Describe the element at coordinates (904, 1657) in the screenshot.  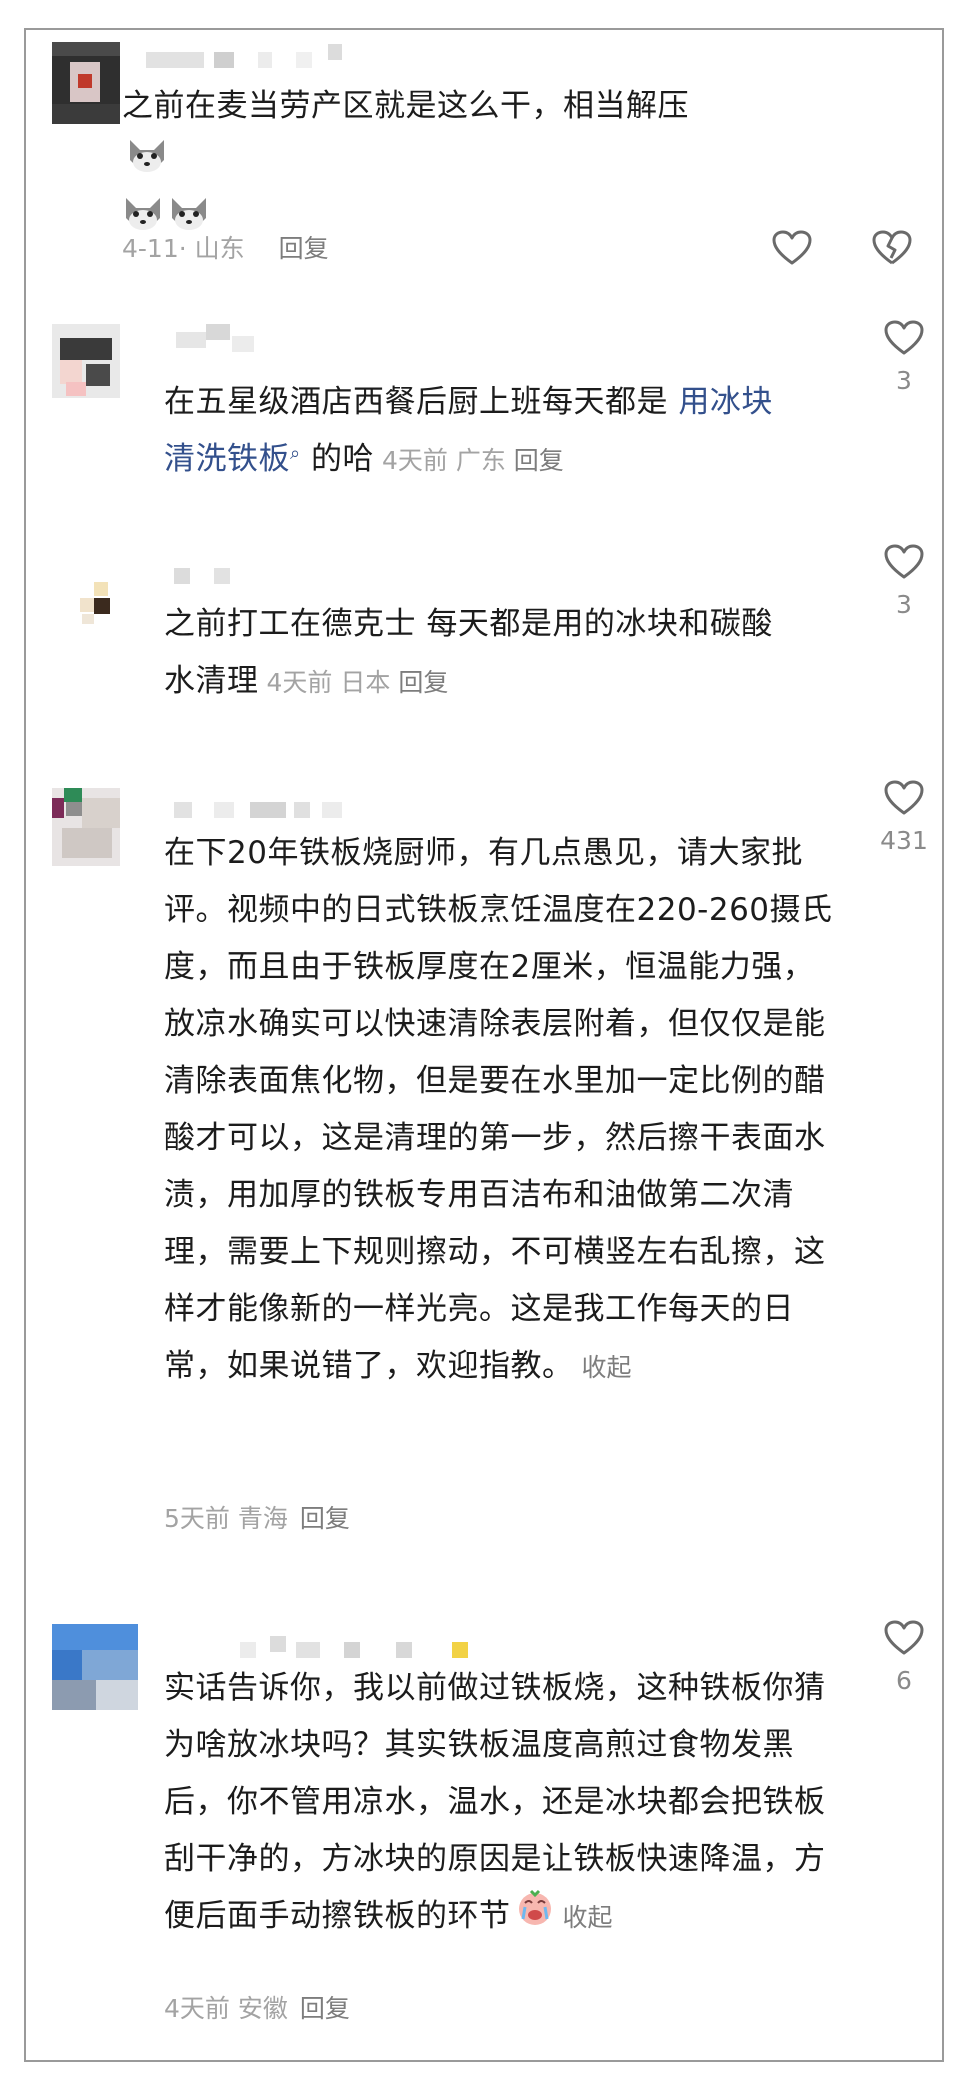
I see `like-button: 6` at that location.